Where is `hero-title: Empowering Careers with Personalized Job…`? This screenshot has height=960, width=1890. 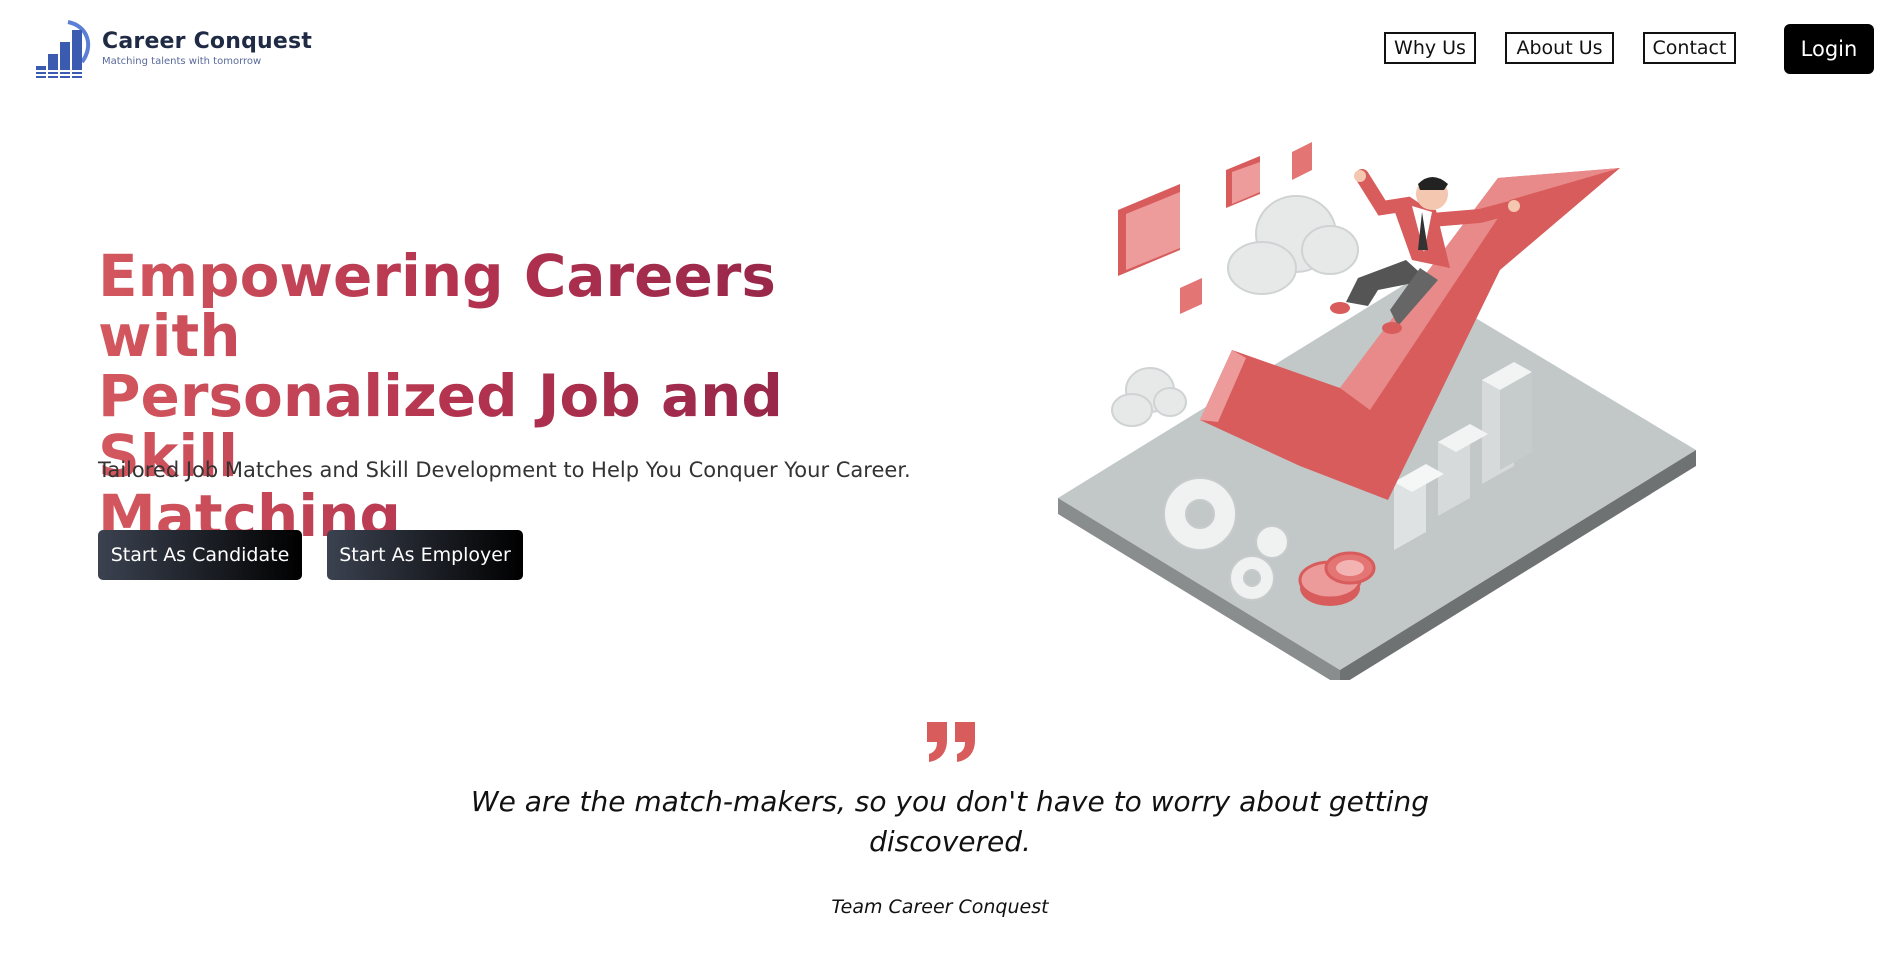
hero-title: Empowering Careers with Personalized Job… is located at coordinates (498, 396).